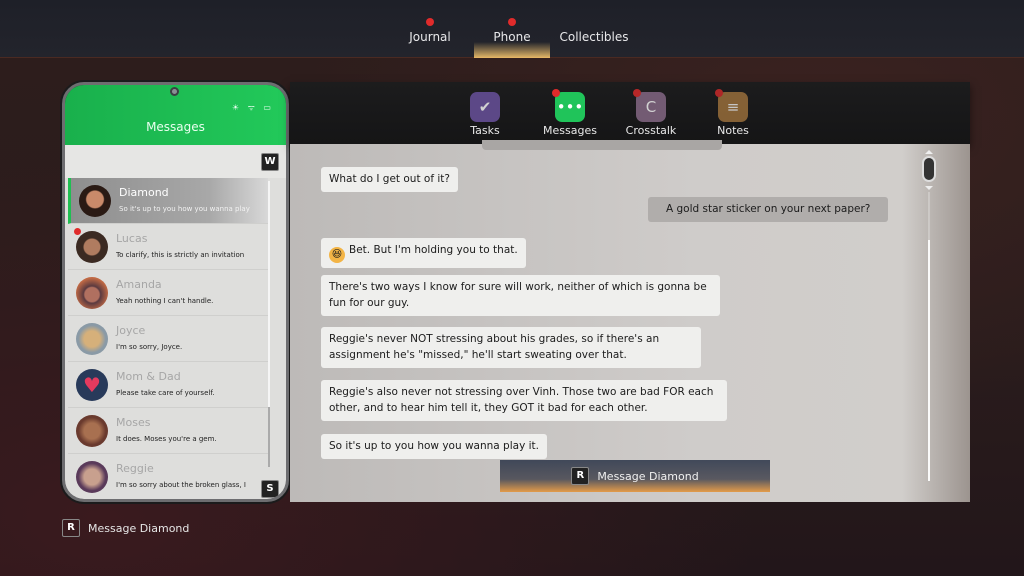 The height and width of the screenshot is (576, 1024). I want to click on mouse-scroll-icon, so click(929, 169).